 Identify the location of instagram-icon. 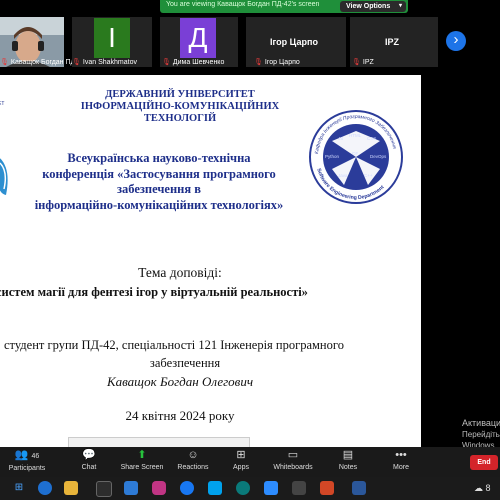
(159, 488).